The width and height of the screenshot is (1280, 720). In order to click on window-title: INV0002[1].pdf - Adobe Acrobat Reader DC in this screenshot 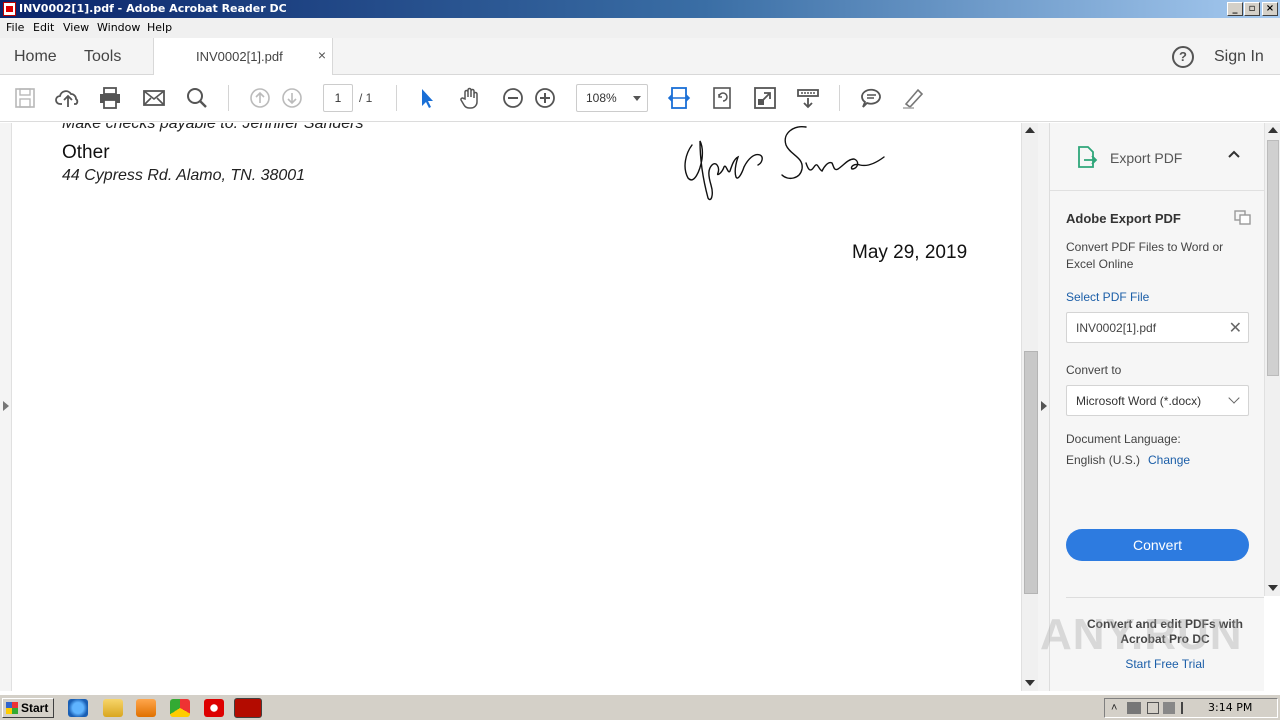, I will do `click(153, 8)`.